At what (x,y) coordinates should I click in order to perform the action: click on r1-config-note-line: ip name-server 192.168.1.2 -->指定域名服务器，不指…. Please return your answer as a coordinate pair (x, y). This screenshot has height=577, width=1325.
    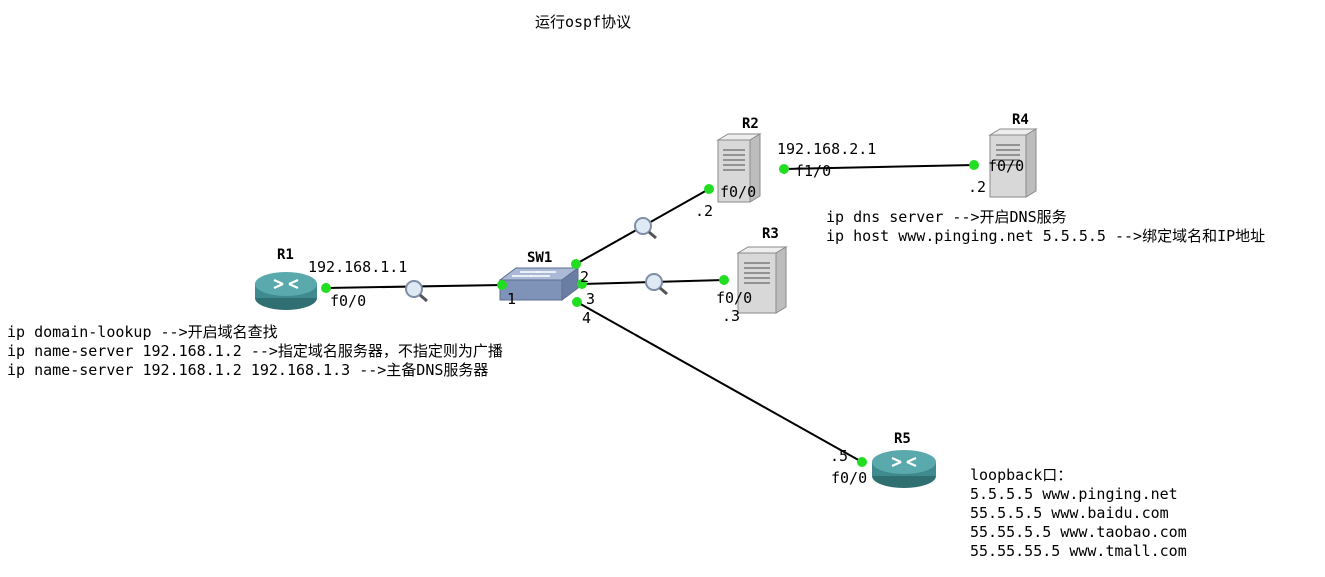
    Looking at the image, I should click on (255, 351).